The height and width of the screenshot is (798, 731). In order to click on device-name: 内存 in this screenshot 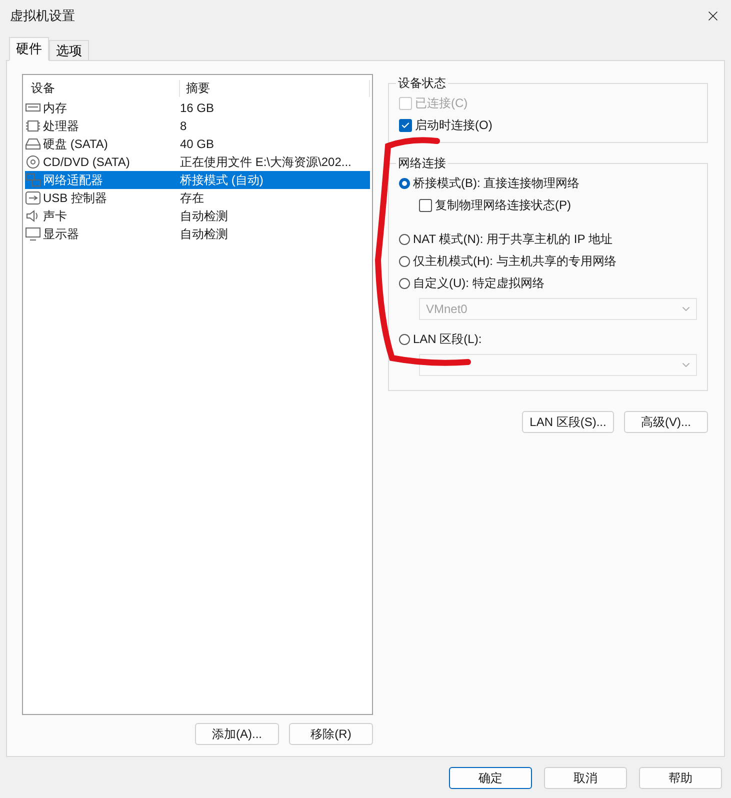, I will do `click(55, 108)`.